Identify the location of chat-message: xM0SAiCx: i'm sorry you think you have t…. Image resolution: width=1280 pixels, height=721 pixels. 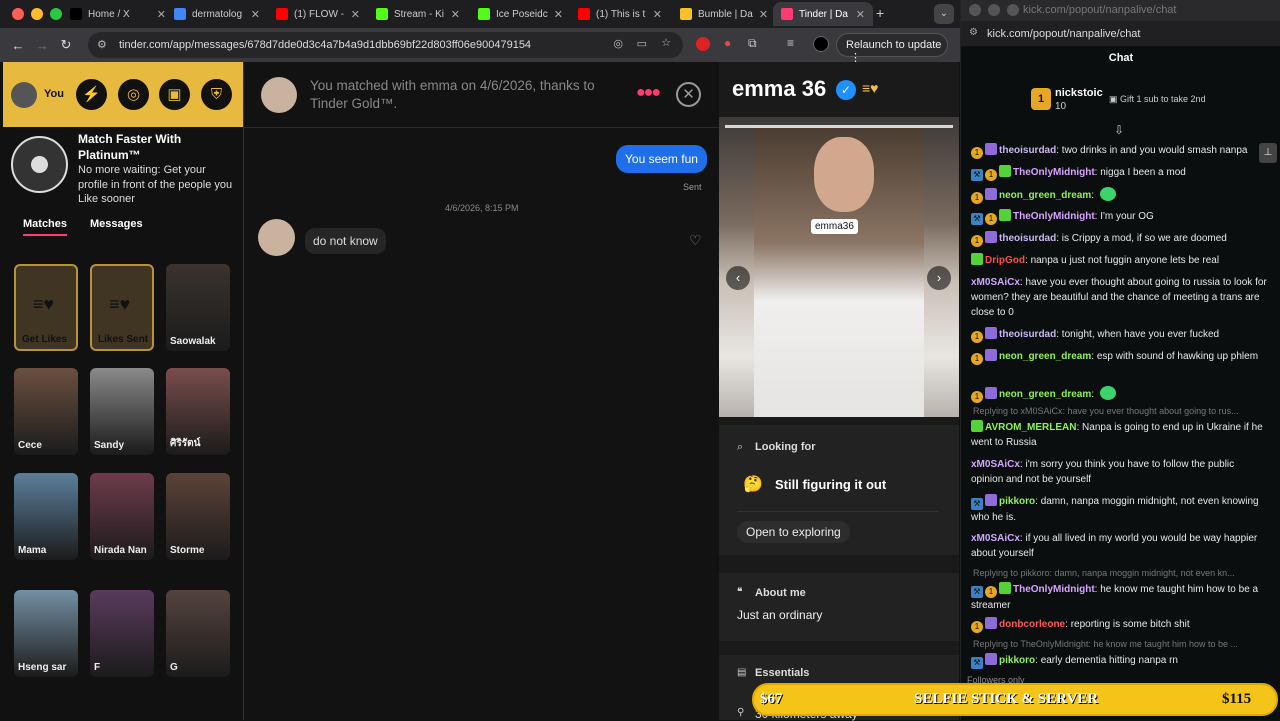
(1119, 472).